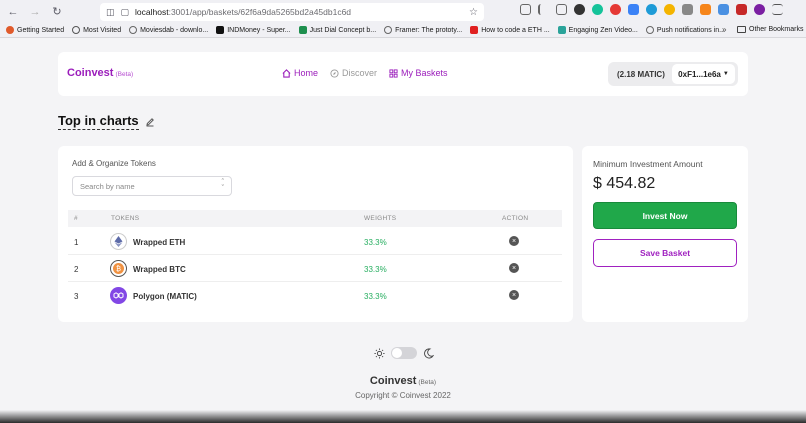 This screenshot has height=423, width=806. I want to click on extension-red-square-icon, so click(741, 9).